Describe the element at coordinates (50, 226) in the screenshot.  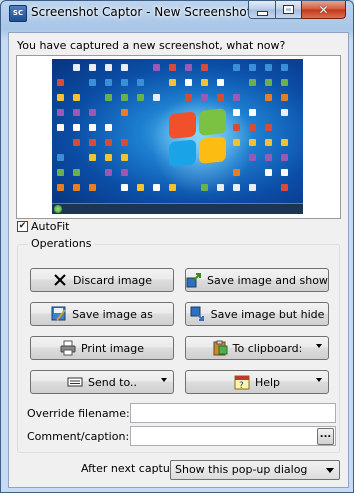
I see `autofit-label: AutoFit` at that location.